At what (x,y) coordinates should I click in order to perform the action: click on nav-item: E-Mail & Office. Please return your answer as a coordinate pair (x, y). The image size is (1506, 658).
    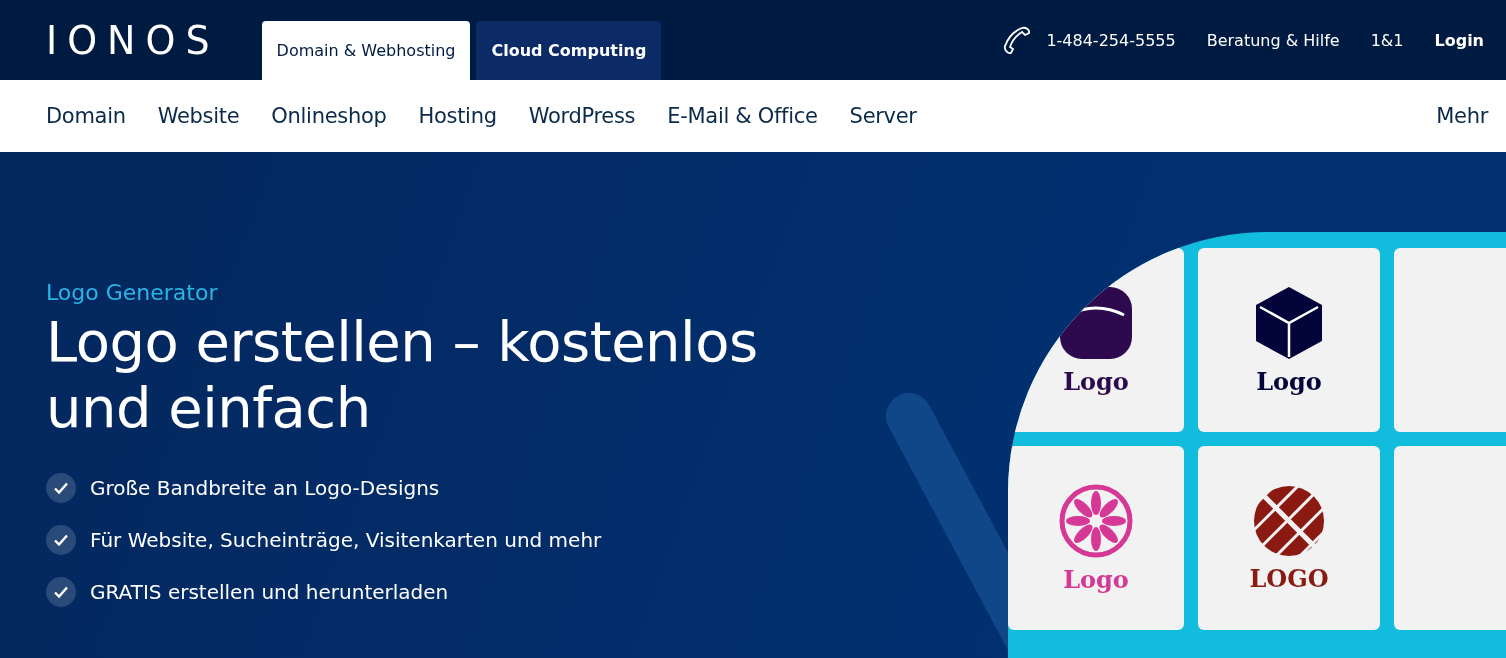
    Looking at the image, I should click on (742, 116).